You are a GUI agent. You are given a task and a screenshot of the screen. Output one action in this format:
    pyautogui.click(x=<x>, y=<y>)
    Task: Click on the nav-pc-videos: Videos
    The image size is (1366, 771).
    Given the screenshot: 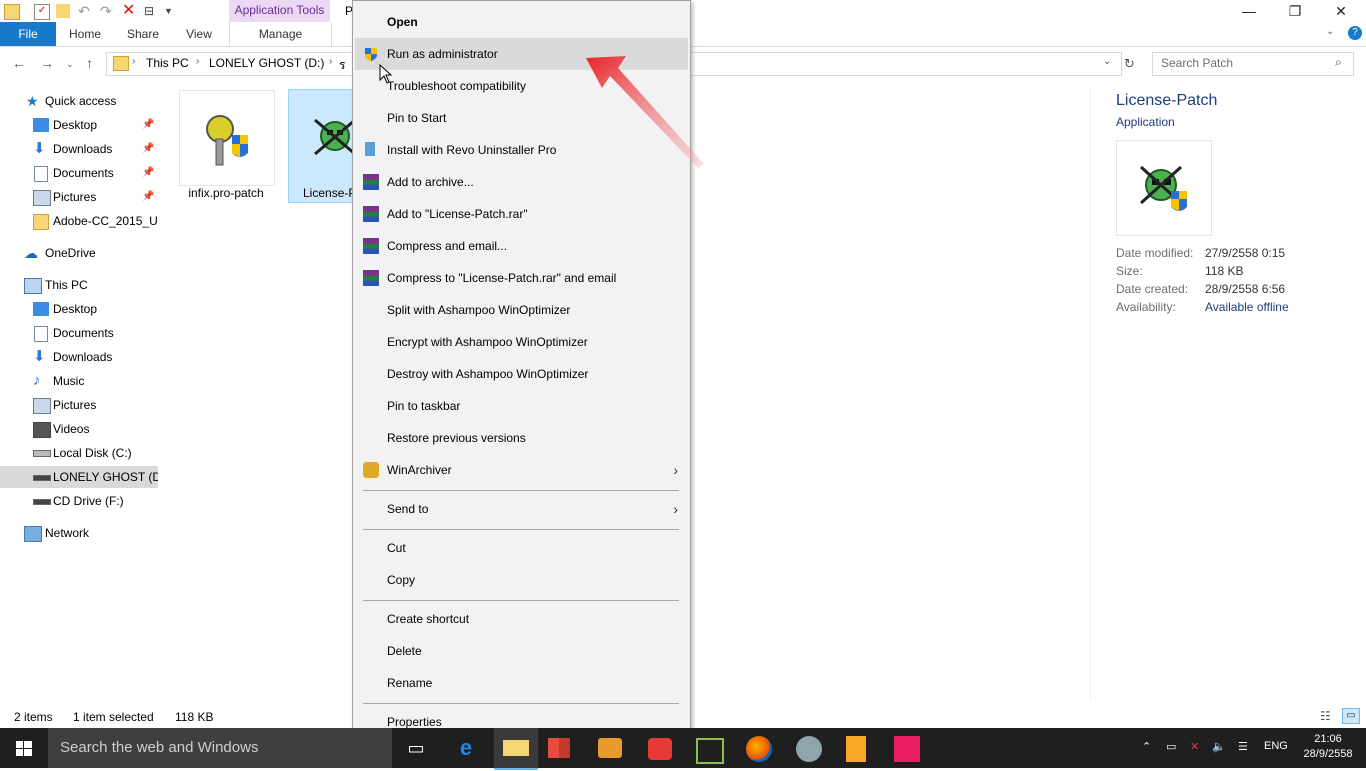 What is the action you would take?
    pyautogui.click(x=79, y=429)
    